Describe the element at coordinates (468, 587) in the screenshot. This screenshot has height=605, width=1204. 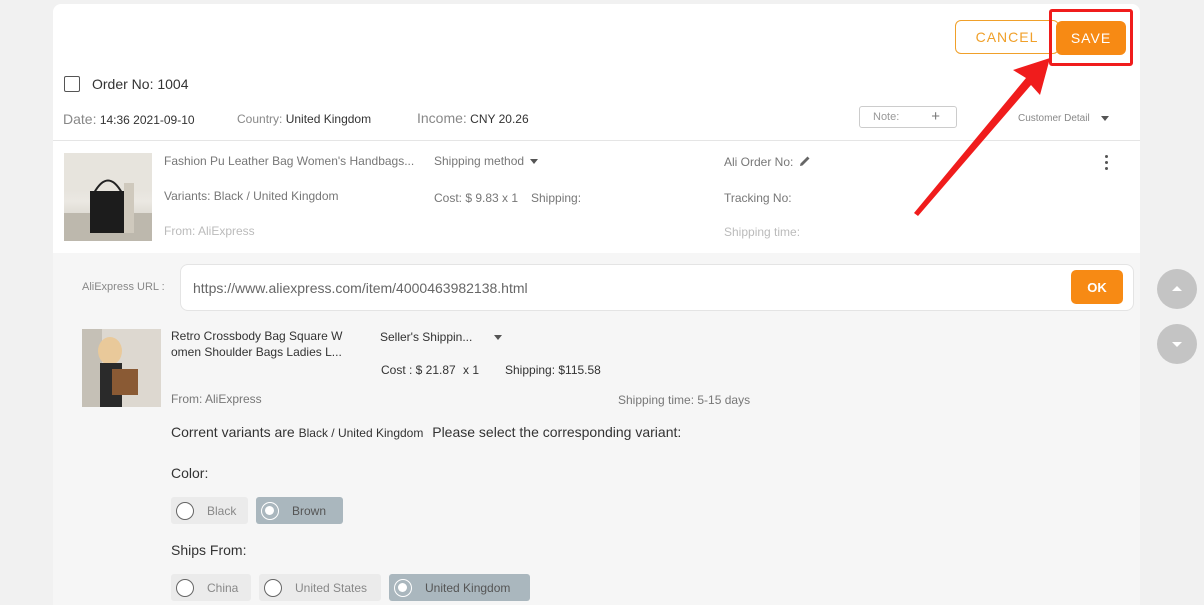
I see `ships-from-option-label: United Kingdom` at that location.